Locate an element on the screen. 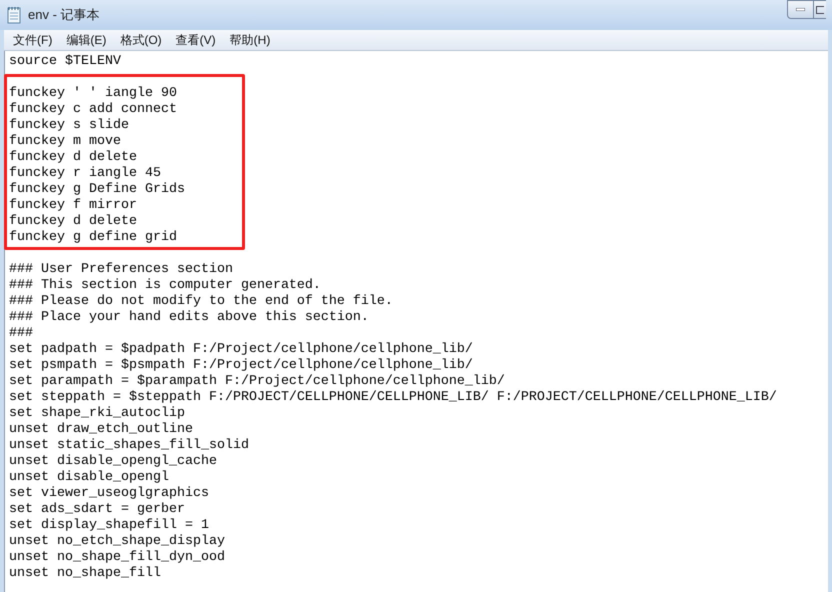 The image size is (832, 592). text-line: funckey m move is located at coordinates (65, 142).